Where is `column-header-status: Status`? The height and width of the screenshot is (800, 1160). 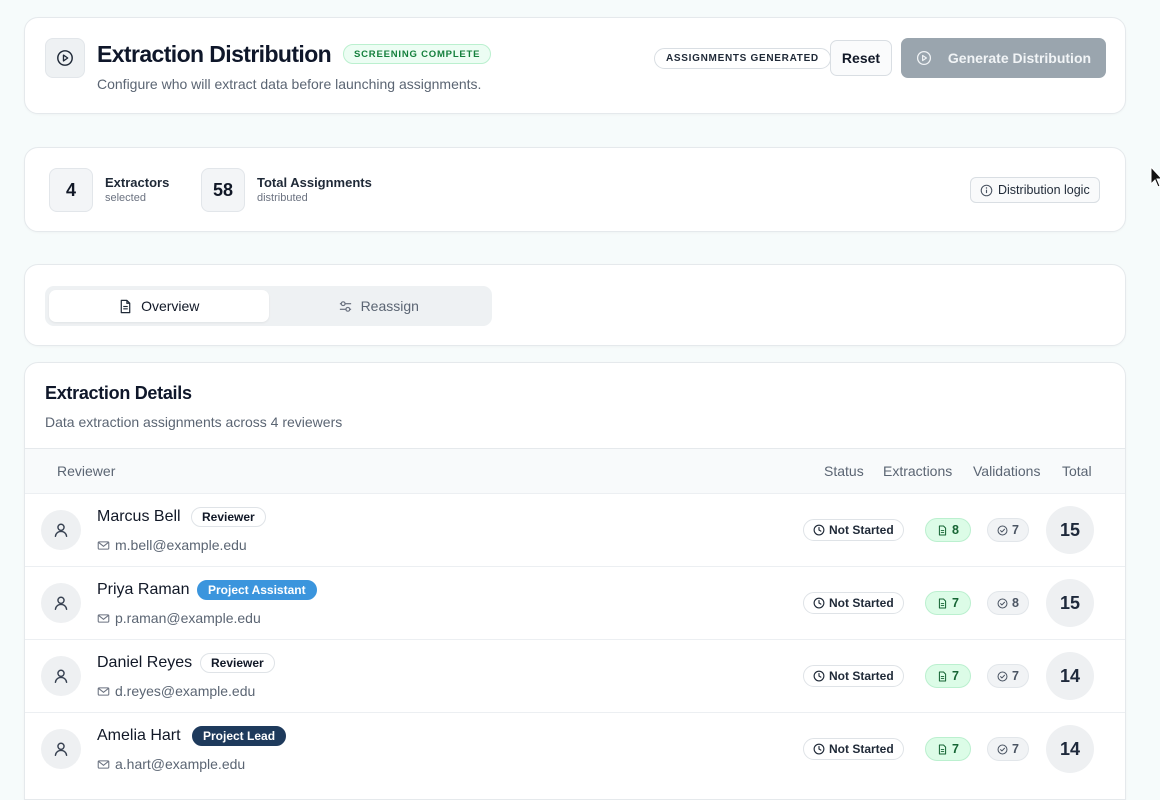 column-header-status: Status is located at coordinates (844, 471).